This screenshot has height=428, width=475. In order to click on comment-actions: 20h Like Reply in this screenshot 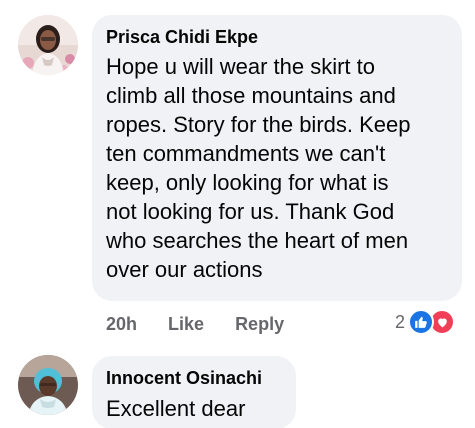, I will do `click(195, 324)`.